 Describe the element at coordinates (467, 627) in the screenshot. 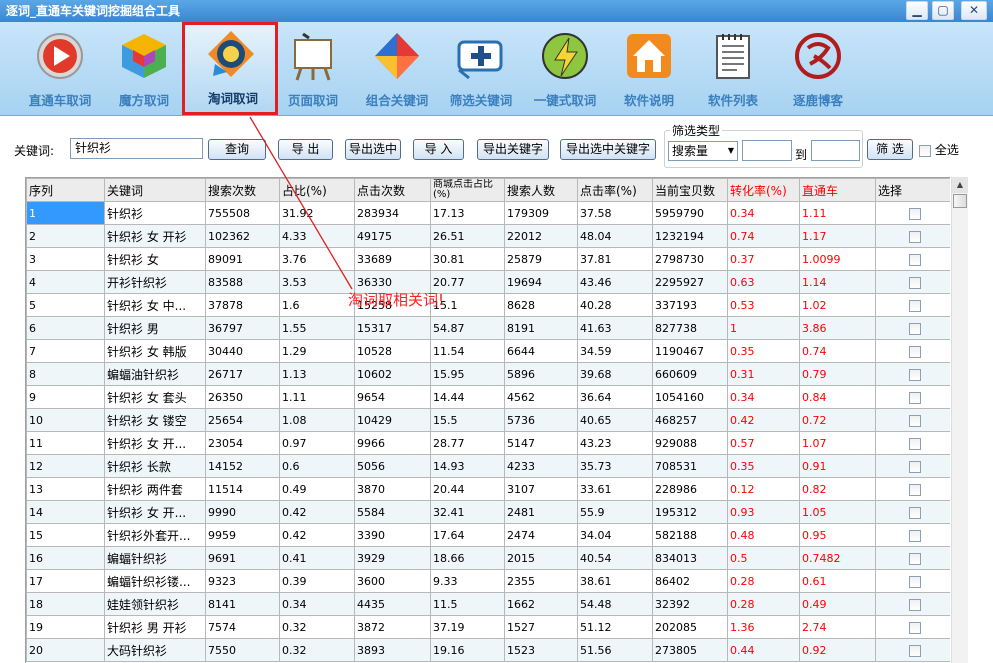

I see `table-cell: 37.19` at that location.